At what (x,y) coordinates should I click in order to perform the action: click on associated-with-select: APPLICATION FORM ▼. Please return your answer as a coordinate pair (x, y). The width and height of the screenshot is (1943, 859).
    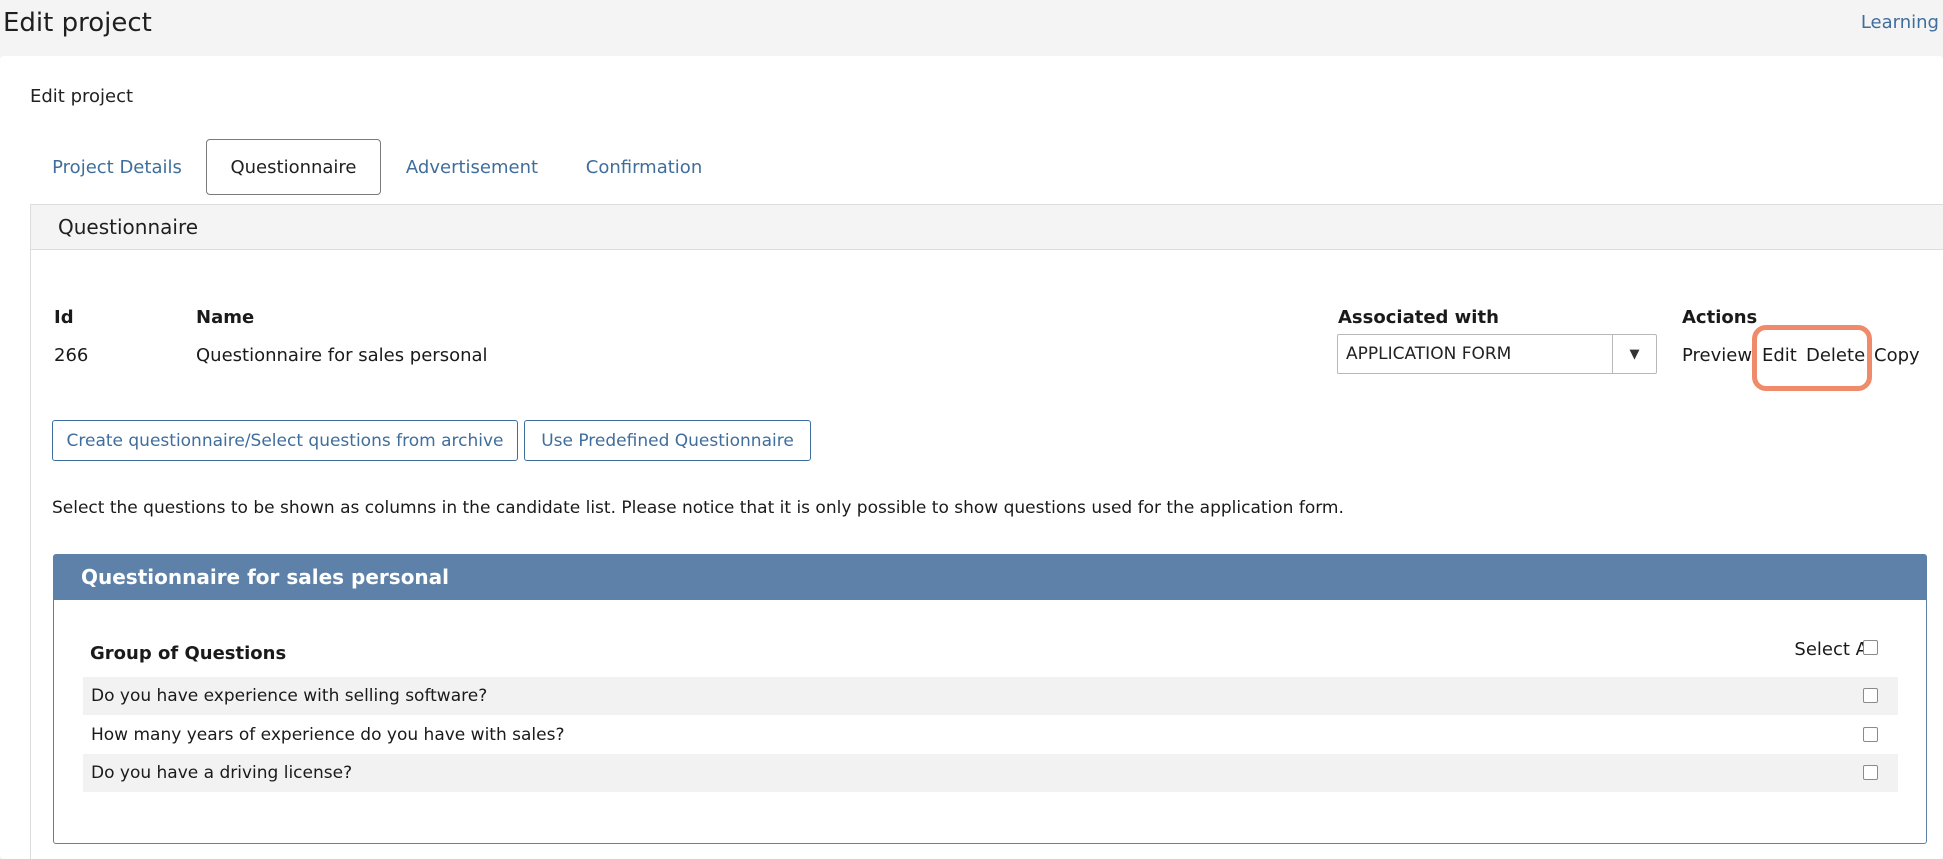
    Looking at the image, I should click on (1497, 354).